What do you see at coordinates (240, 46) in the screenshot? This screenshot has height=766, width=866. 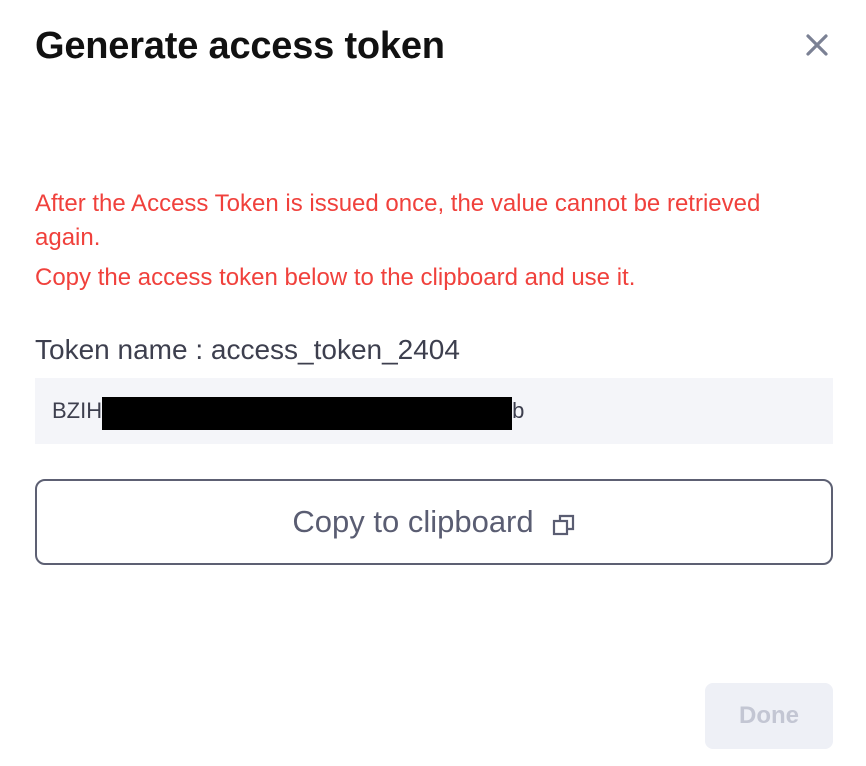 I see `dialog-title: Generate access token` at bounding box center [240, 46].